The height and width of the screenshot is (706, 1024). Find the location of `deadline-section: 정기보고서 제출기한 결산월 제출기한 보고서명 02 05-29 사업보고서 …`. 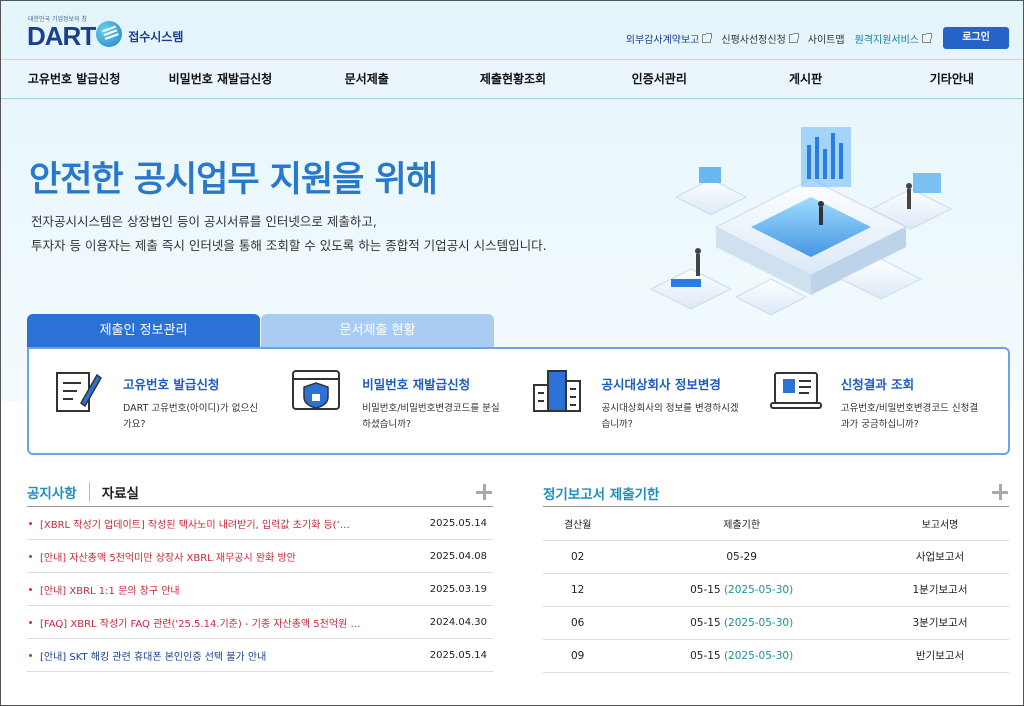

deadline-section: 정기보고서 제출기한 결산월 제출기한 보고서명 02 05-29 사업보고서 … is located at coordinates (776, 578).